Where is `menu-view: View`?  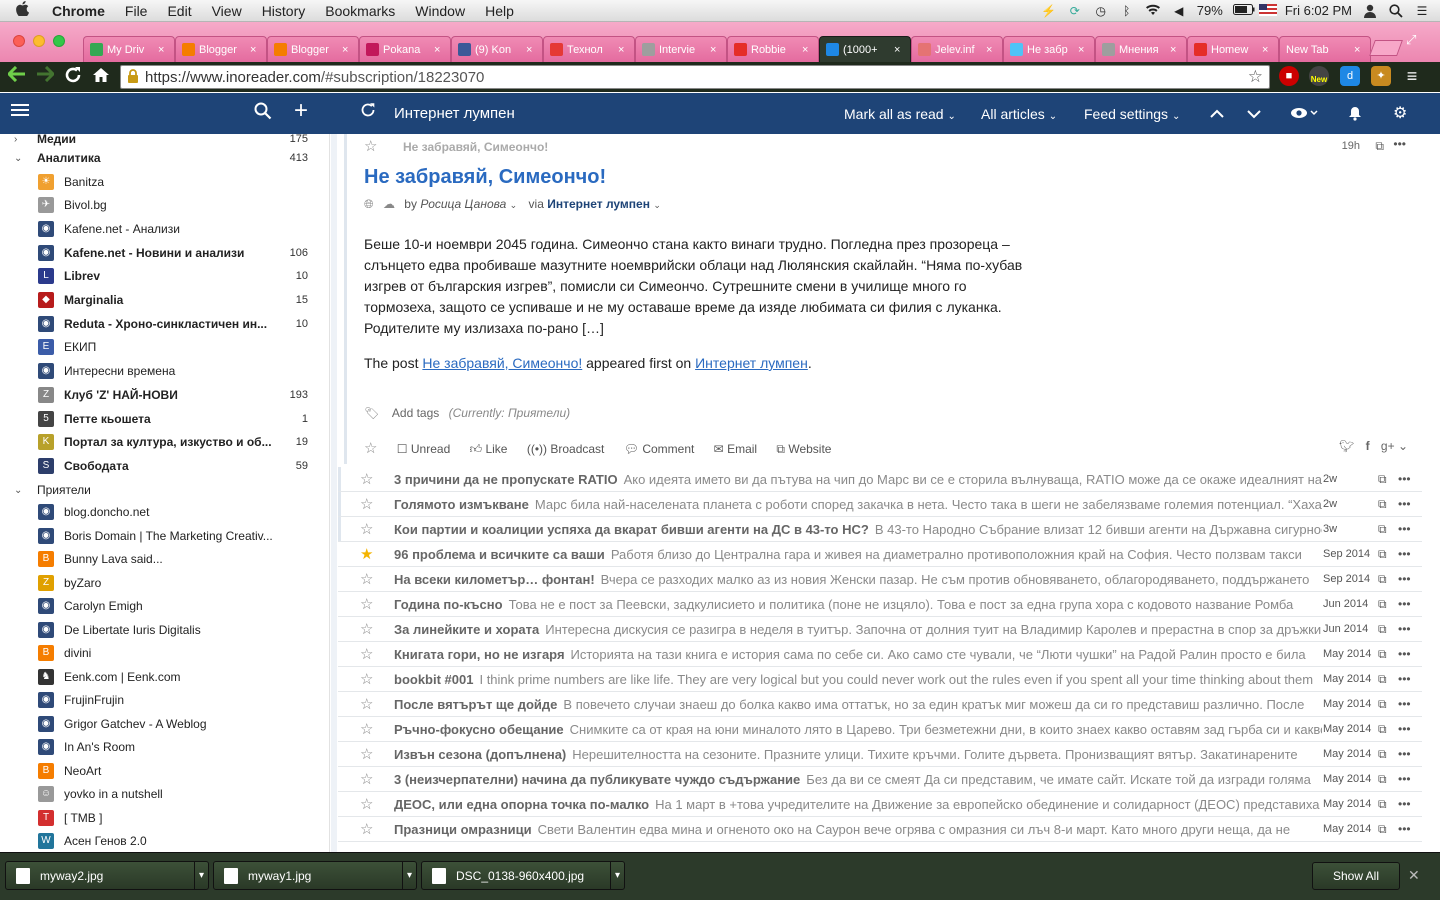 menu-view: View is located at coordinates (227, 11).